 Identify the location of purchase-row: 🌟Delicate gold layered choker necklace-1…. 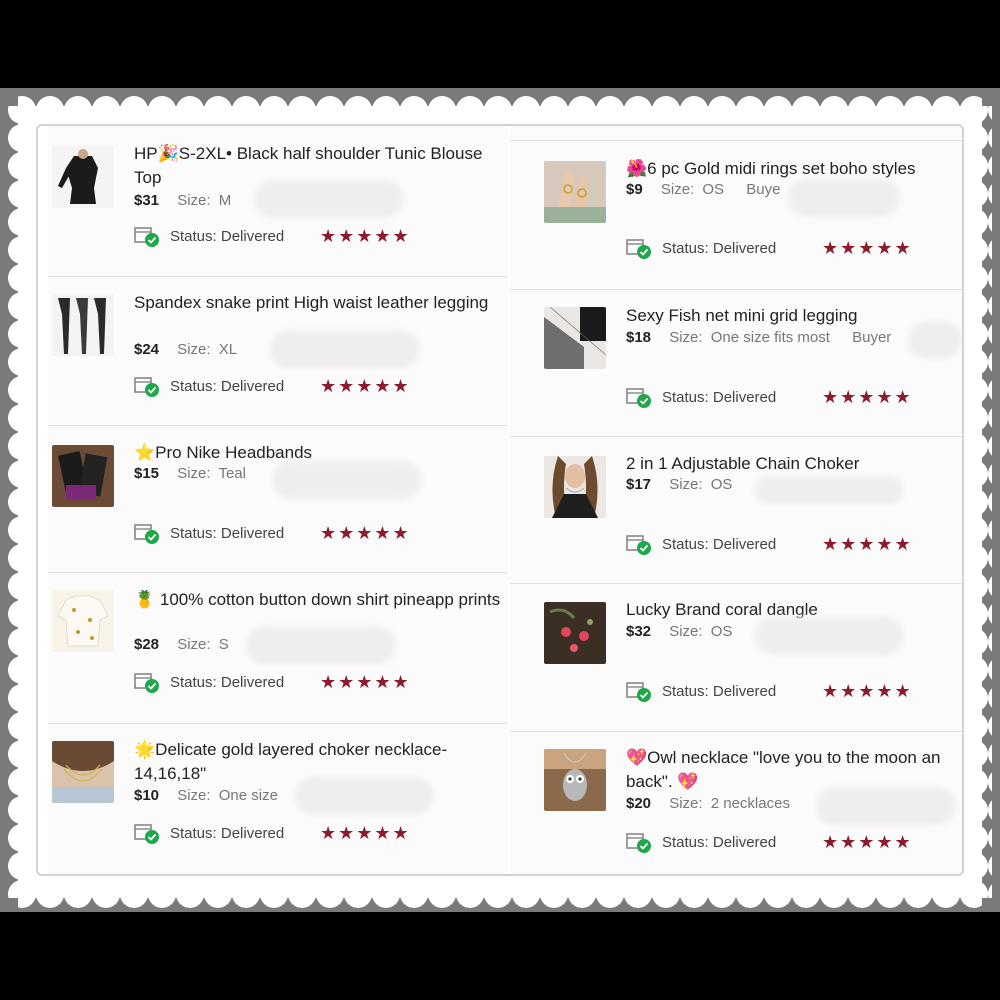
(278, 798).